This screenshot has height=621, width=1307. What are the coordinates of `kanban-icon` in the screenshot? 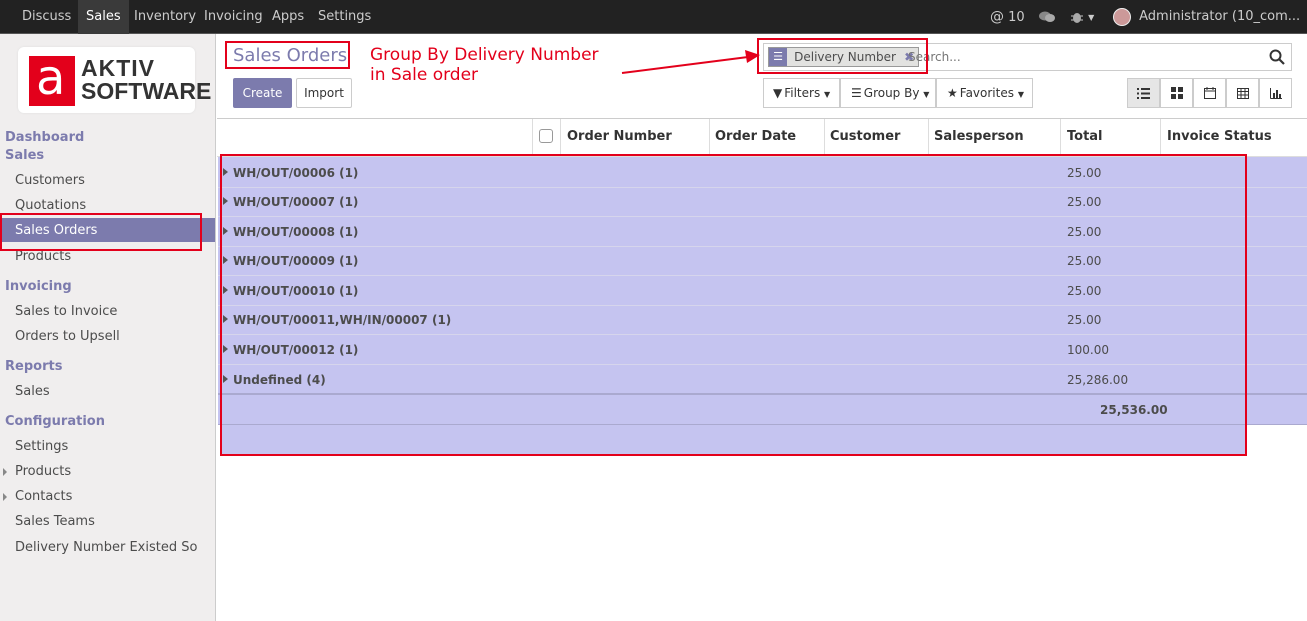 It's located at (1177, 93).